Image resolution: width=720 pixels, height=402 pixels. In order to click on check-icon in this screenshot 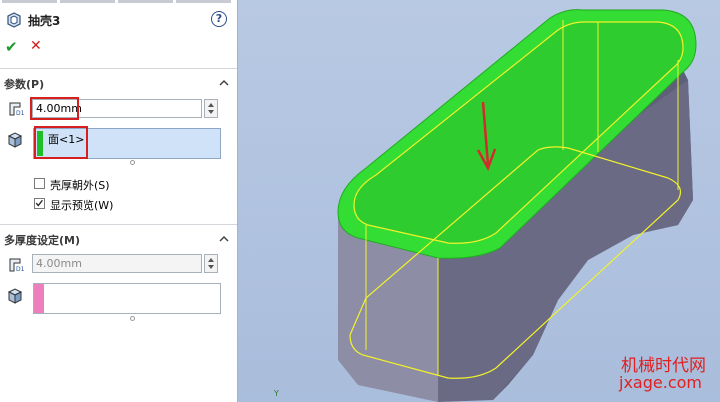, I will do `click(39, 203)`.